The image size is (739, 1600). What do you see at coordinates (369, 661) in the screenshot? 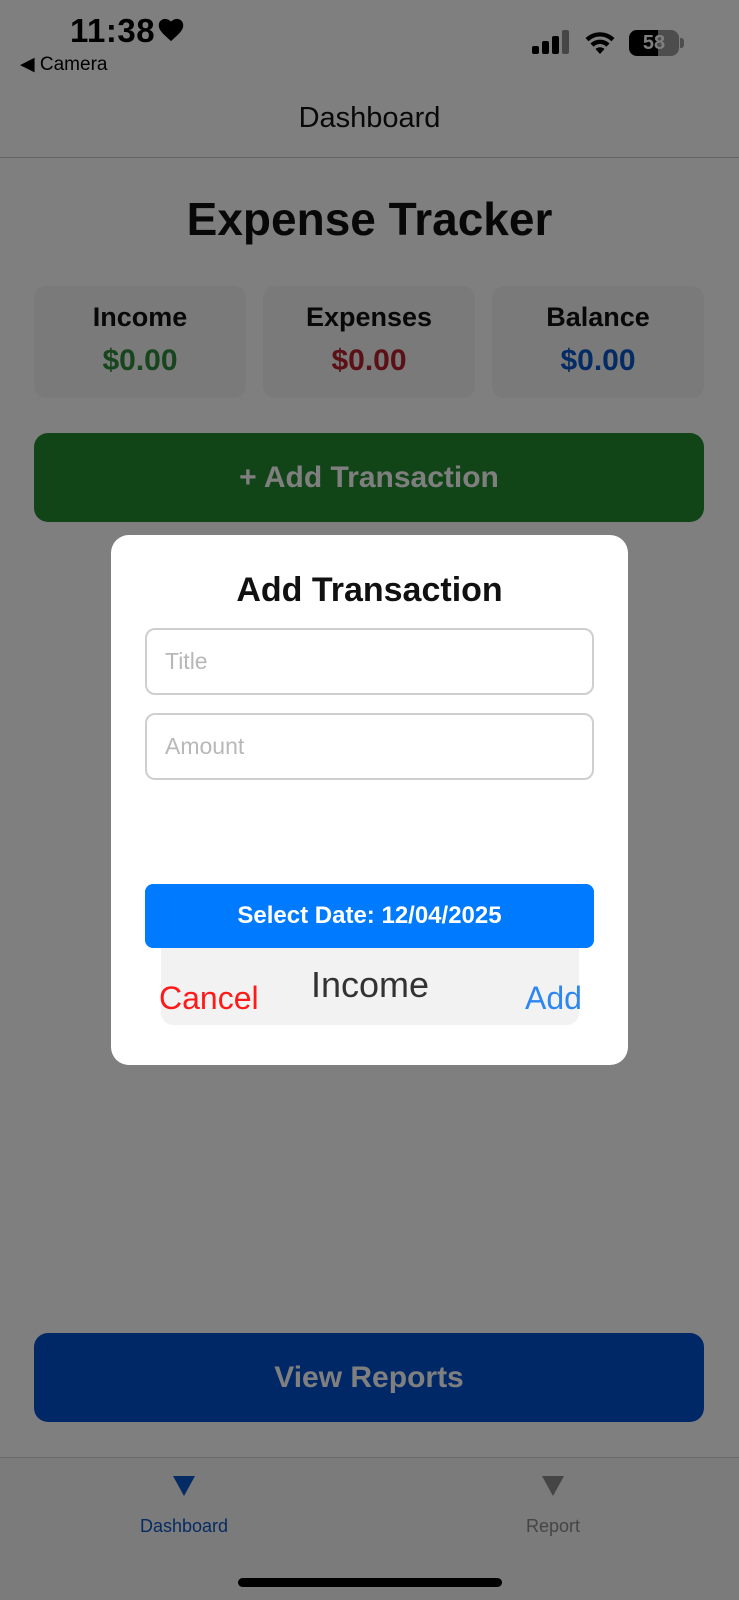
I see `title-input` at bounding box center [369, 661].